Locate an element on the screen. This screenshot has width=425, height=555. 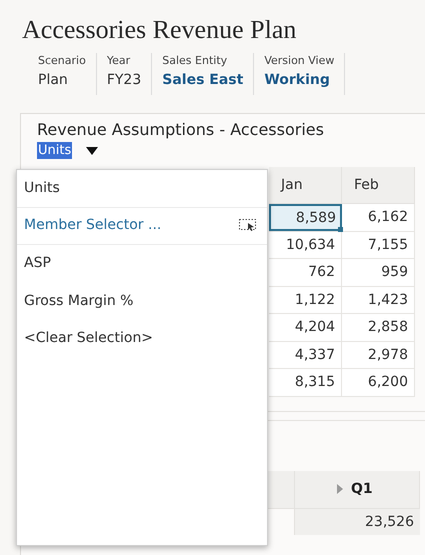
menu-item-label: ASP is located at coordinates (37, 264).